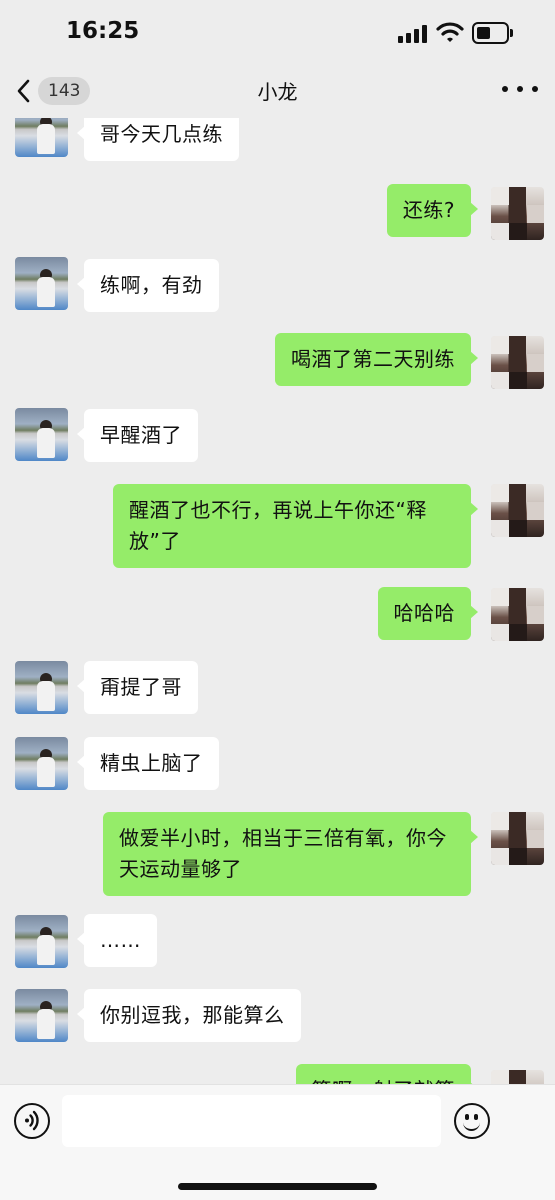 The image size is (555, 1200). I want to click on home-indicator, so click(277, 1186).